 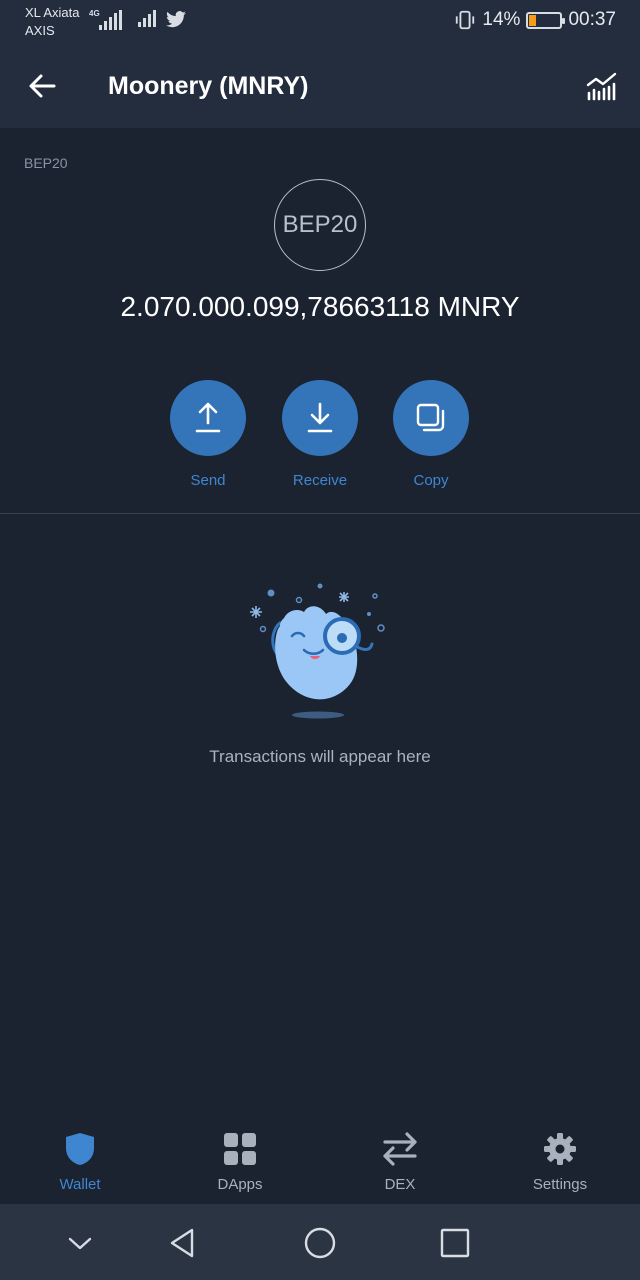 I want to click on token-logo-text: BEP20, so click(x=320, y=224).